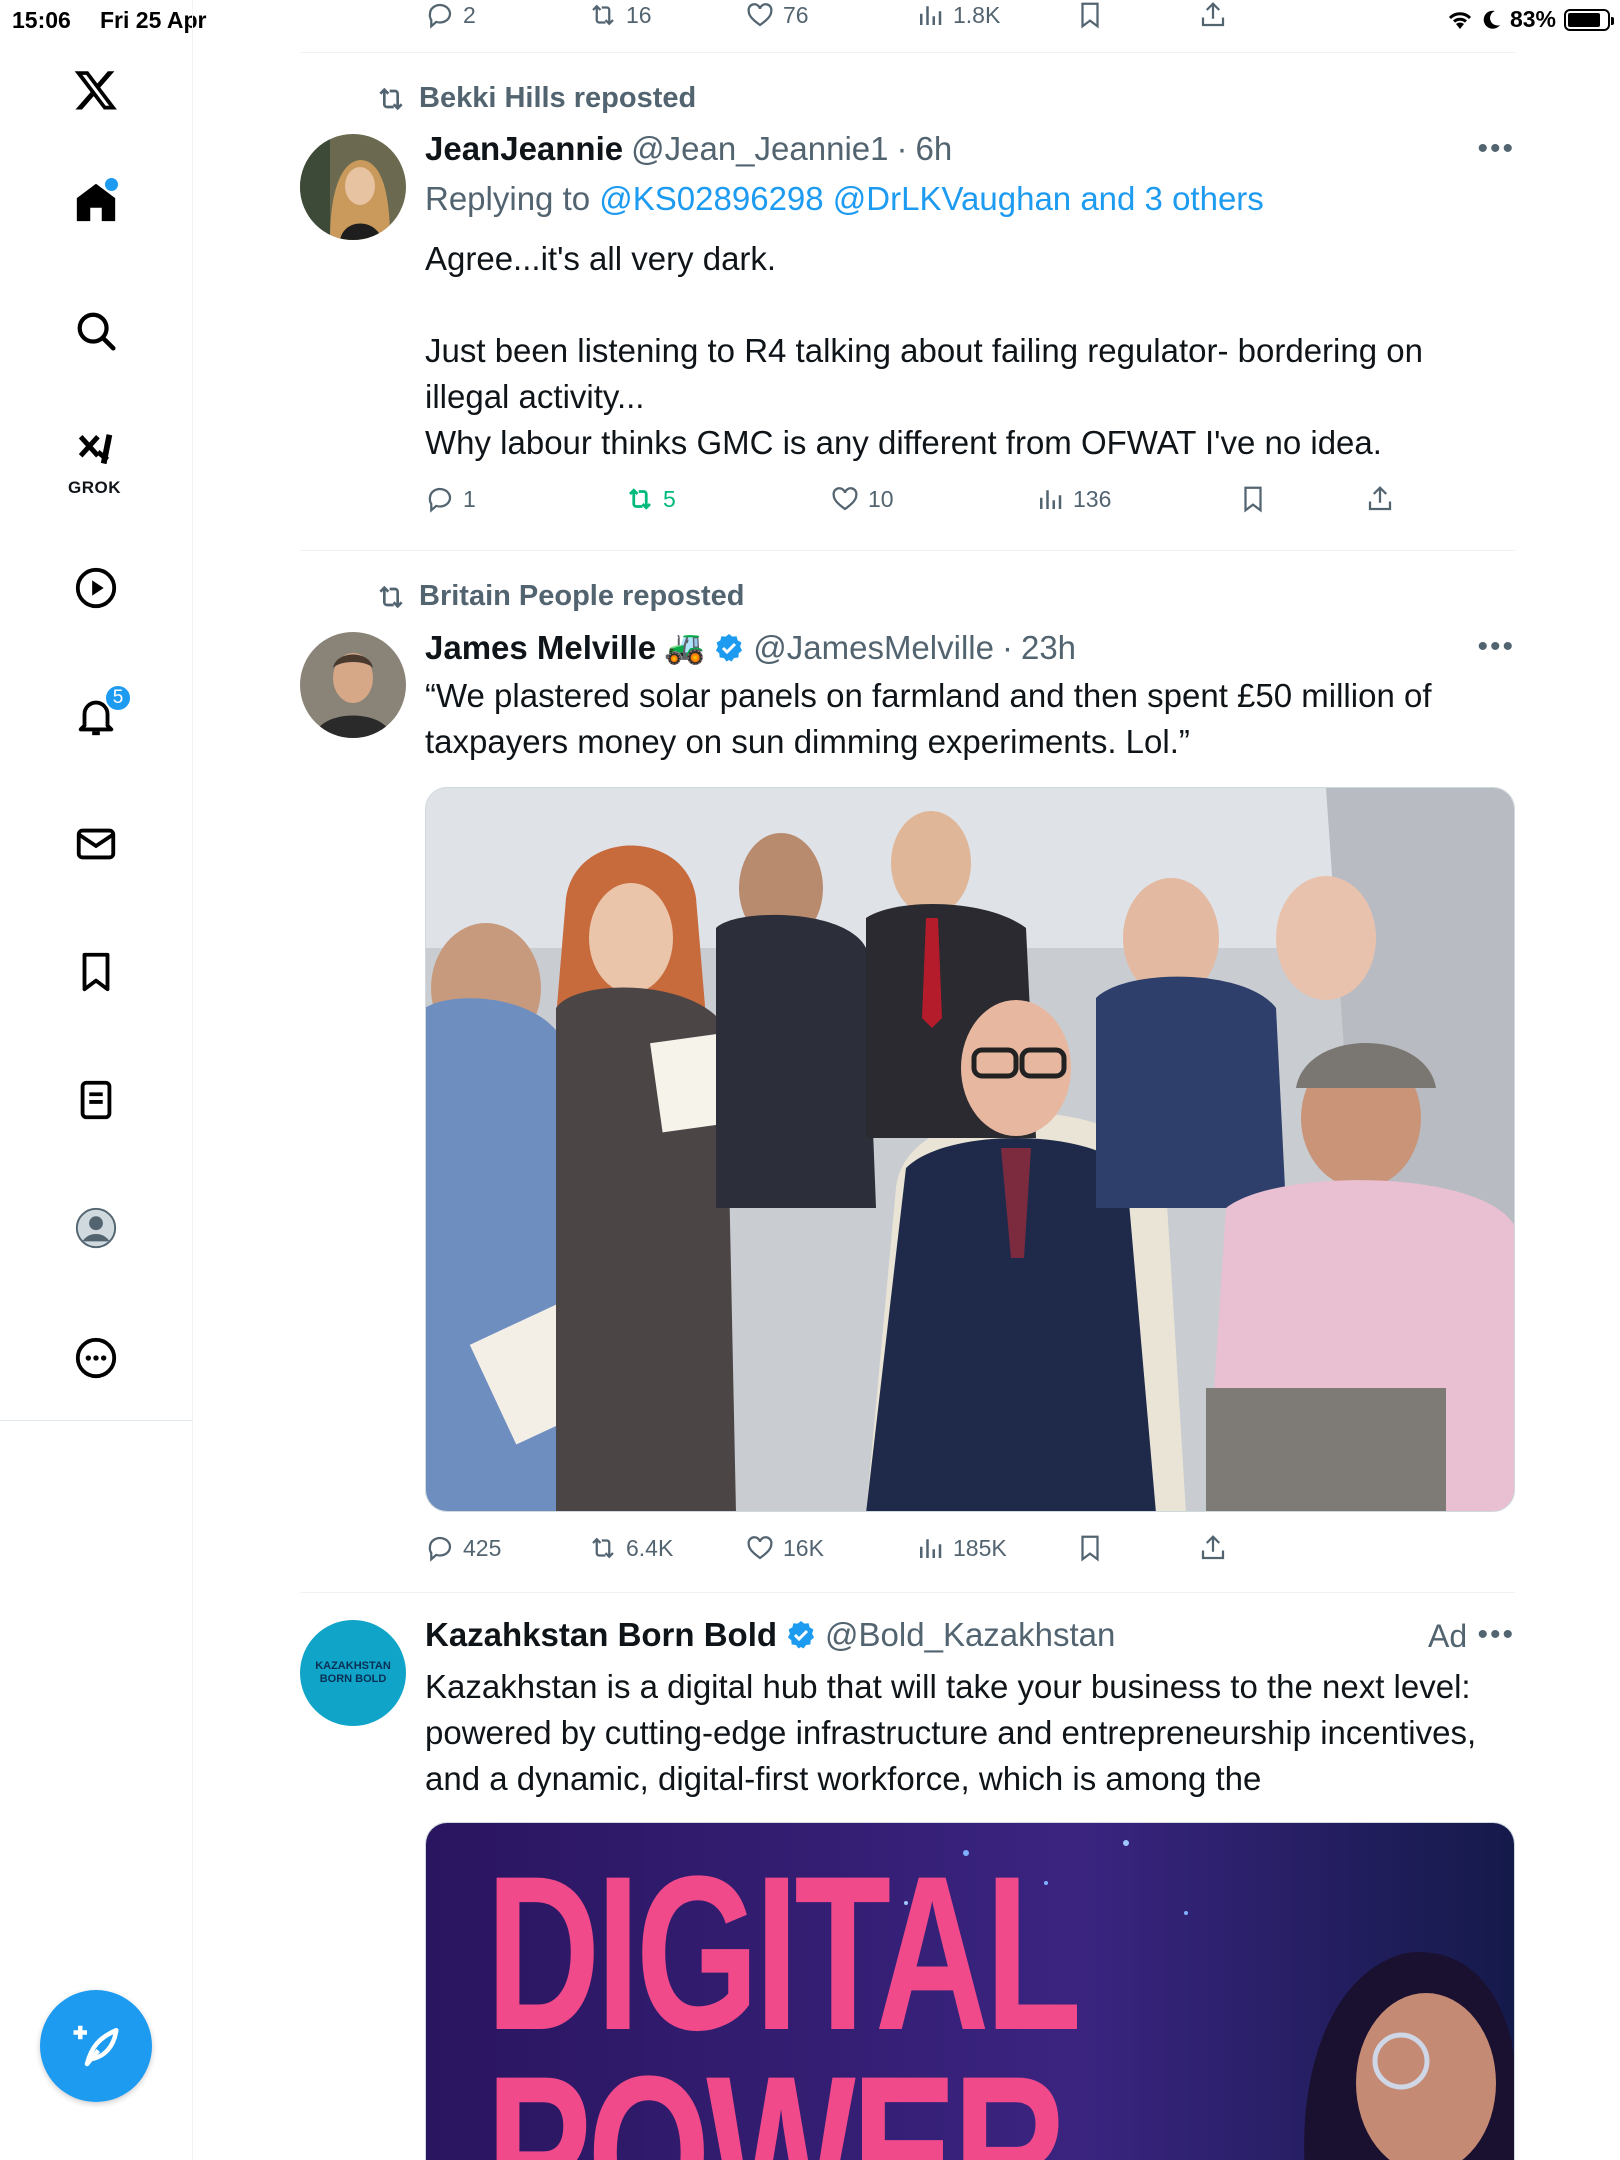 This screenshot has width=1620, height=2160. I want to click on author-name: JeanJeannie, so click(524, 149).